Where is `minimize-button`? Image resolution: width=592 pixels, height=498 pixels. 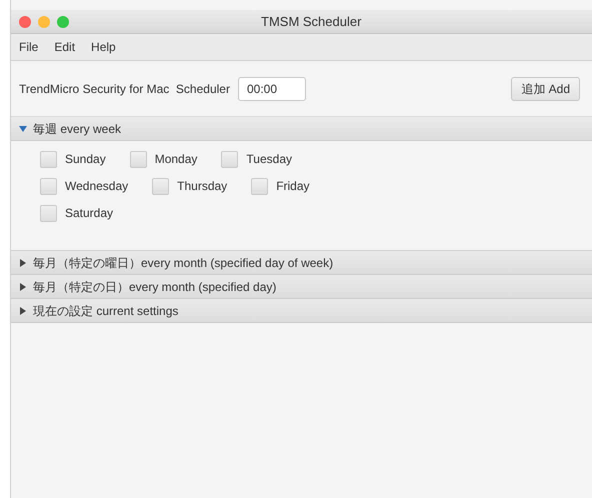
minimize-button is located at coordinates (44, 22).